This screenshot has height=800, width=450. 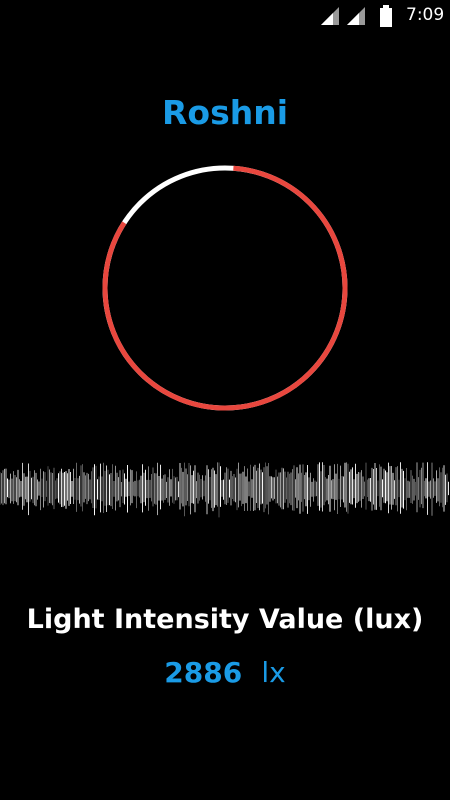 I want to click on light-waveform, so click(x=224, y=490).